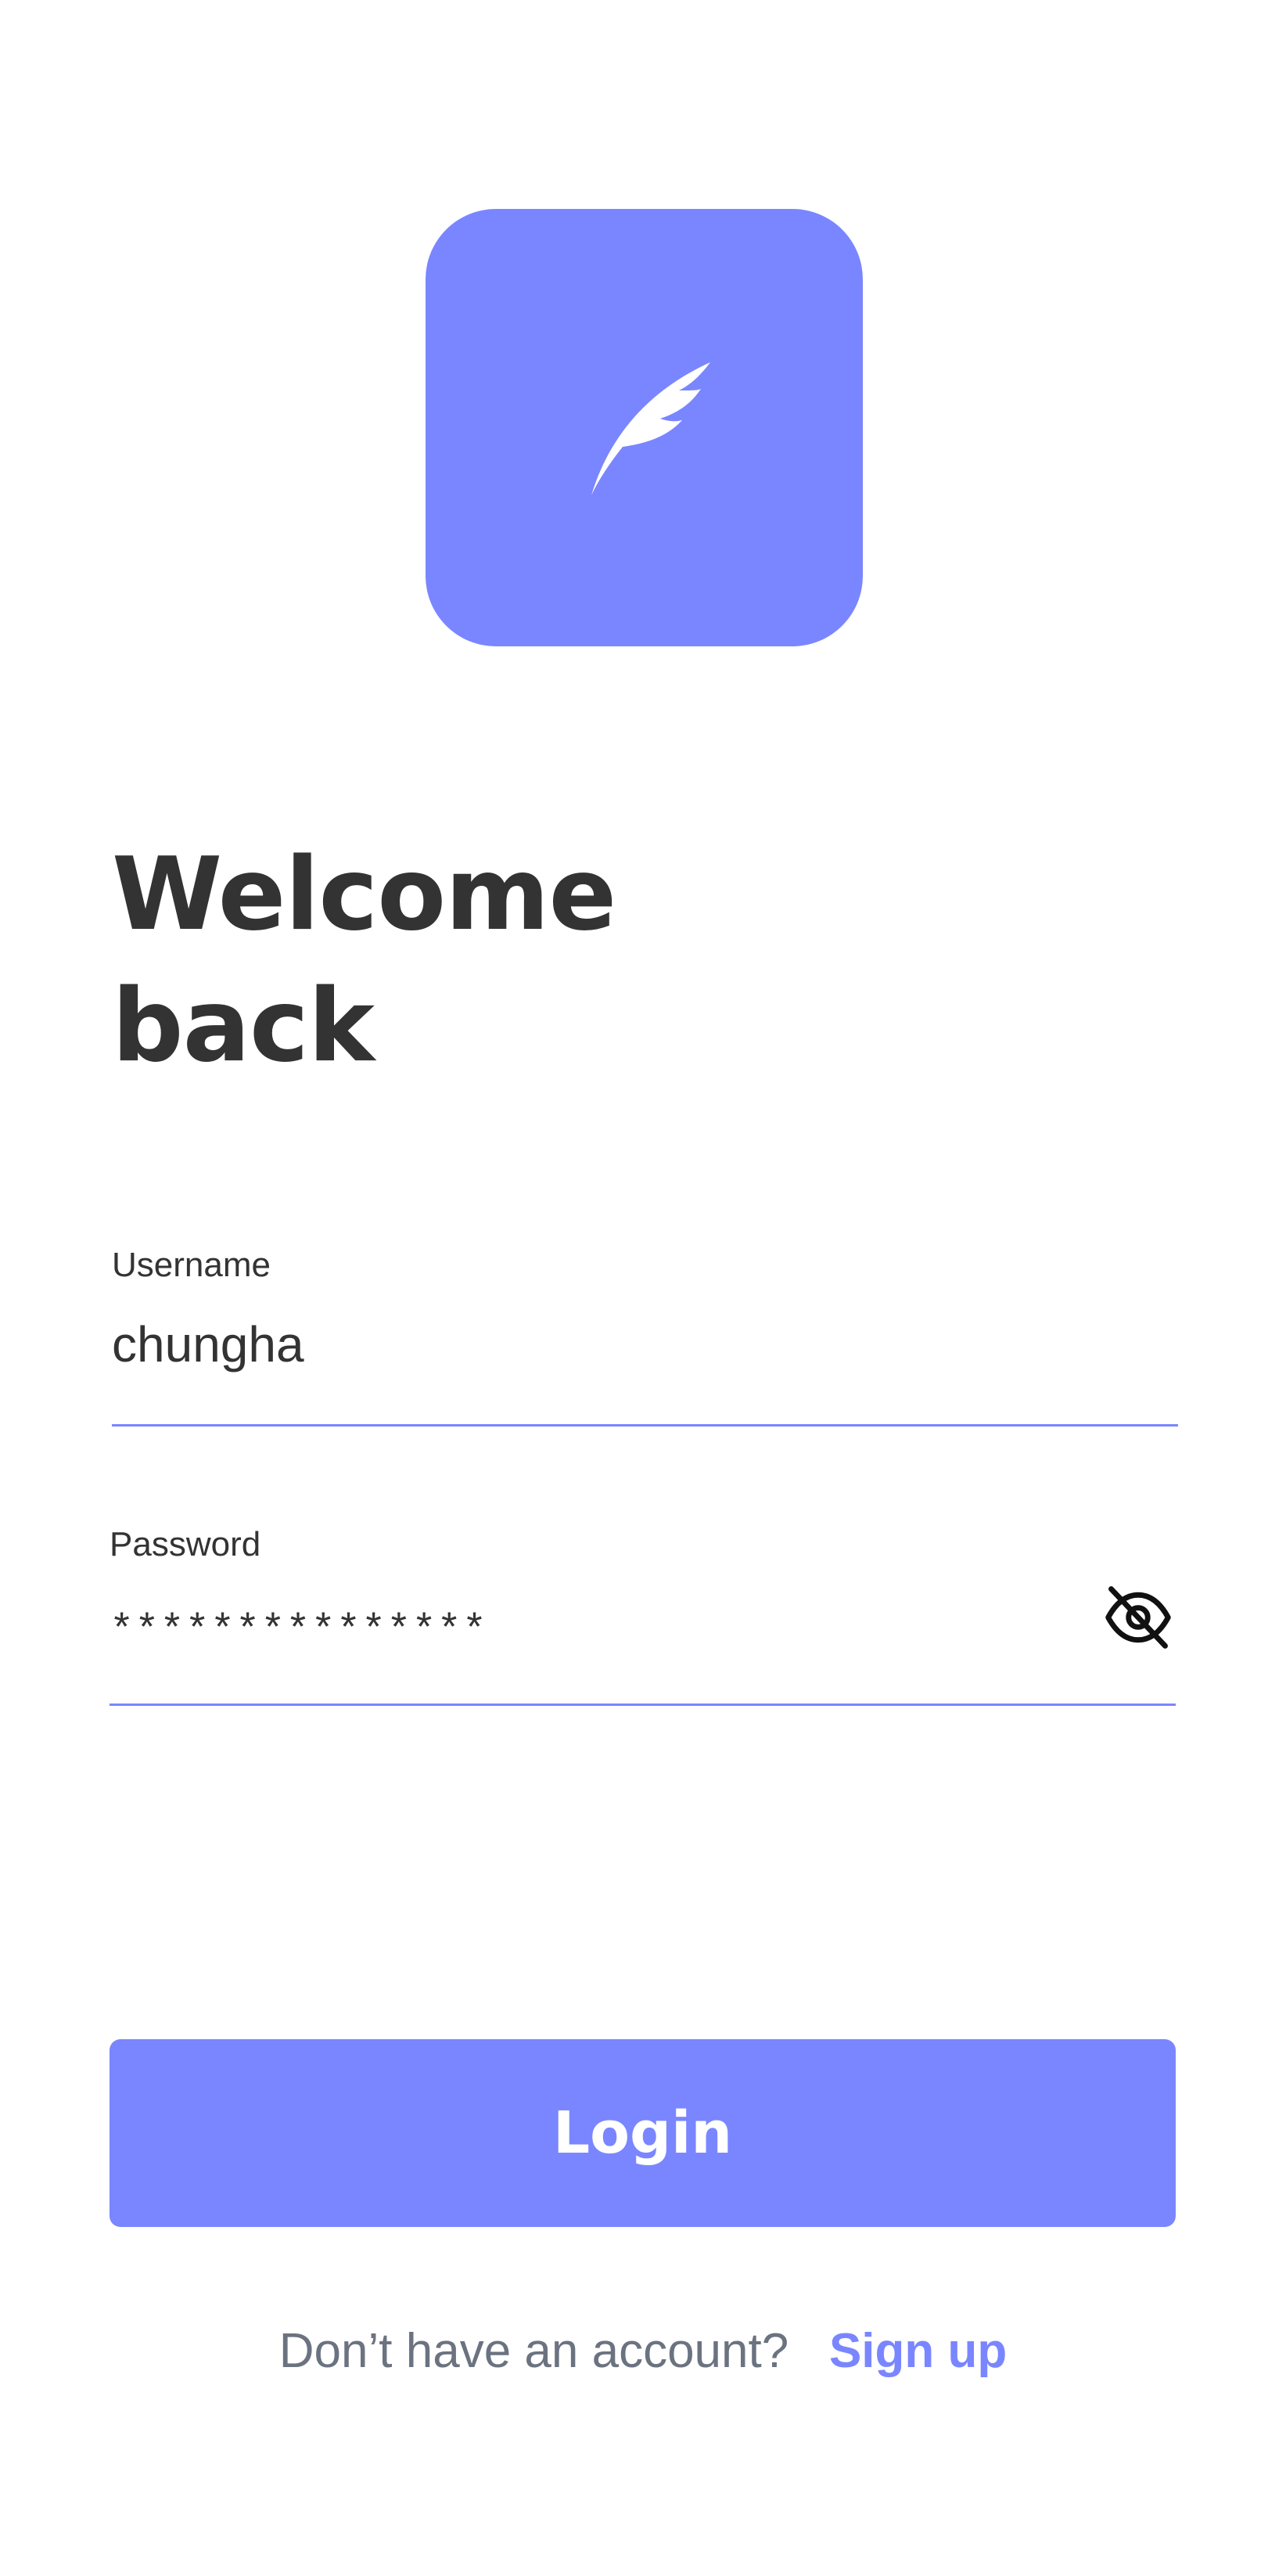 The image size is (1286, 2576). I want to click on feather-icon, so click(650, 428).